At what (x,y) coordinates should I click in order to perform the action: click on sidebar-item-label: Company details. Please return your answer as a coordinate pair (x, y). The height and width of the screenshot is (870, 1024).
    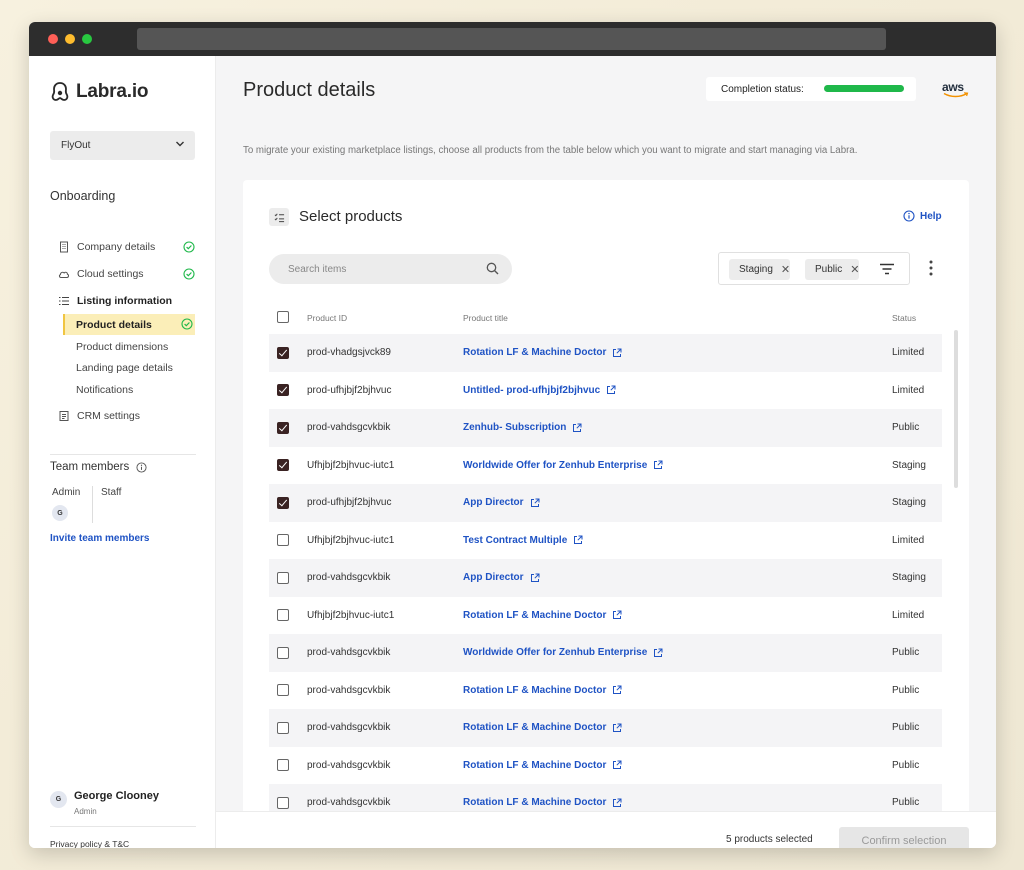
    Looking at the image, I should click on (116, 247).